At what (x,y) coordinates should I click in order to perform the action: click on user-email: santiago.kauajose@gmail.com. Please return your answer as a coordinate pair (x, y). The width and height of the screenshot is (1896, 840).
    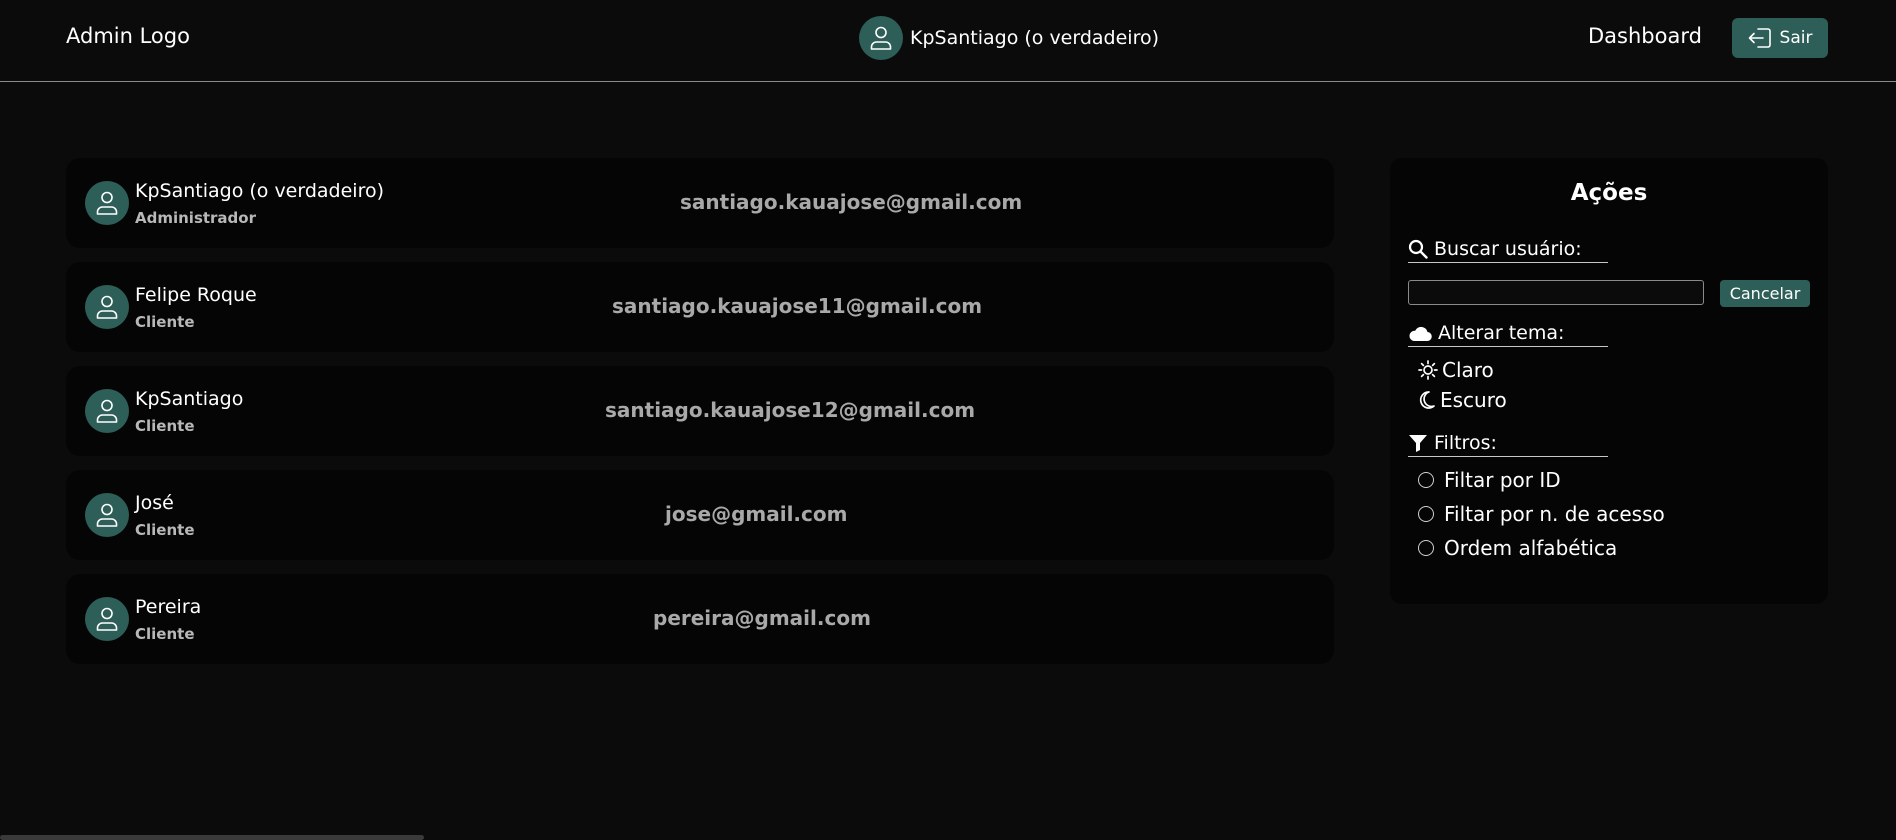
    Looking at the image, I should click on (851, 202).